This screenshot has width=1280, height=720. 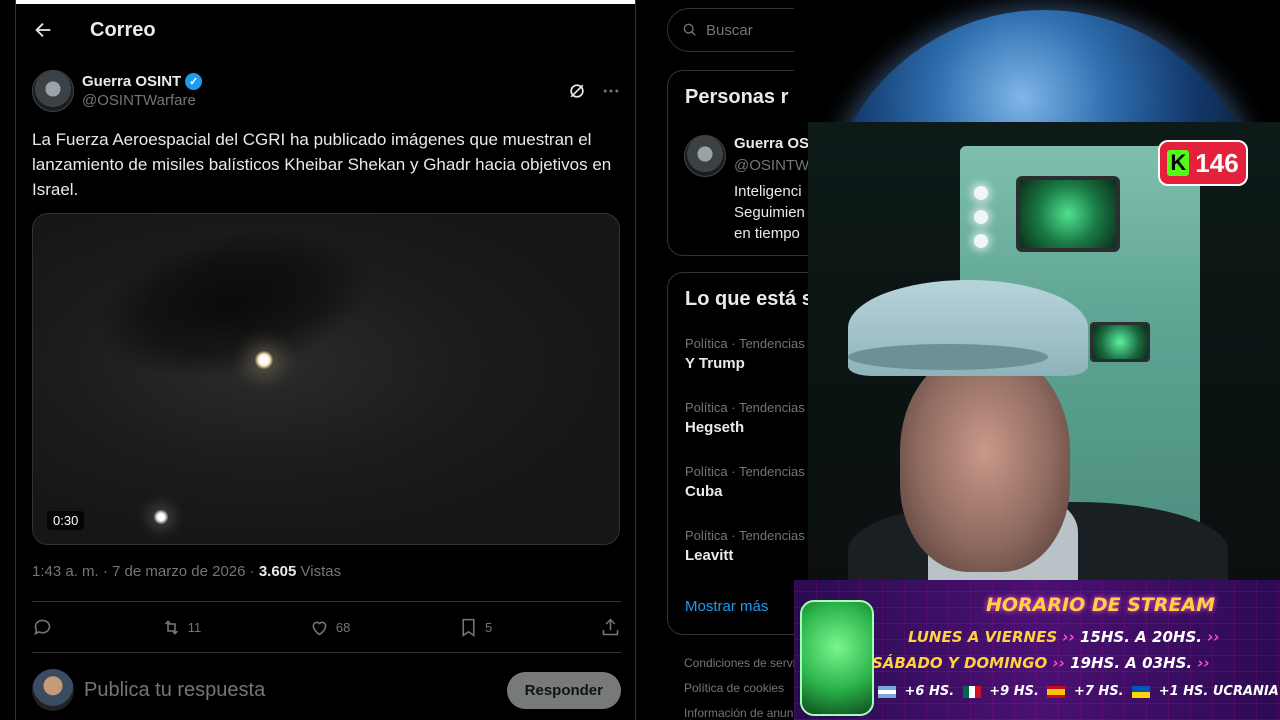 I want to click on reply-action, so click(x=42, y=627).